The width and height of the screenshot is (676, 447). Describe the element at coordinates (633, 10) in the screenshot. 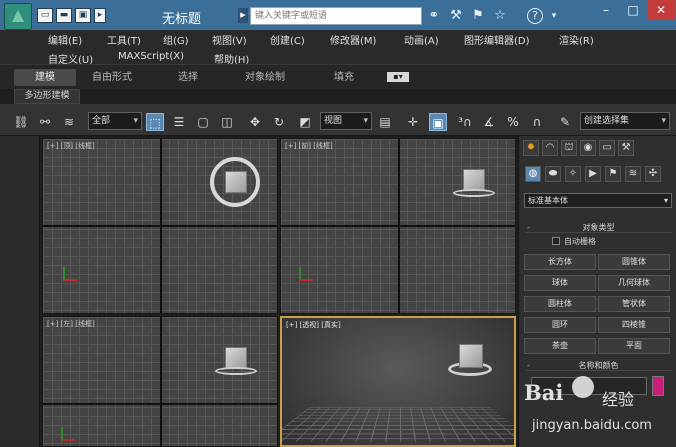

I see `maximize-button: □` at that location.